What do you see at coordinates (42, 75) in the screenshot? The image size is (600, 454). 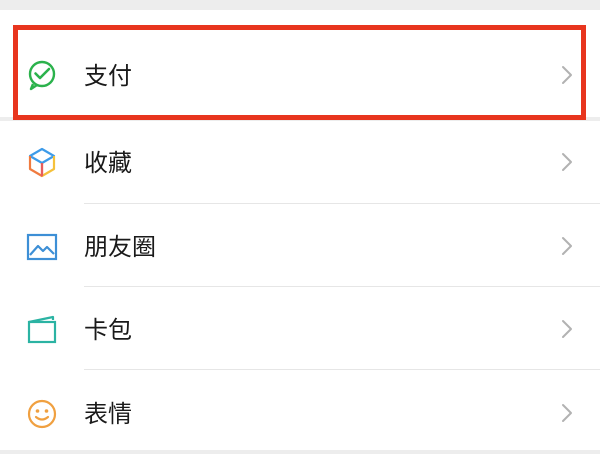 I see `wechat-pay-icon` at bounding box center [42, 75].